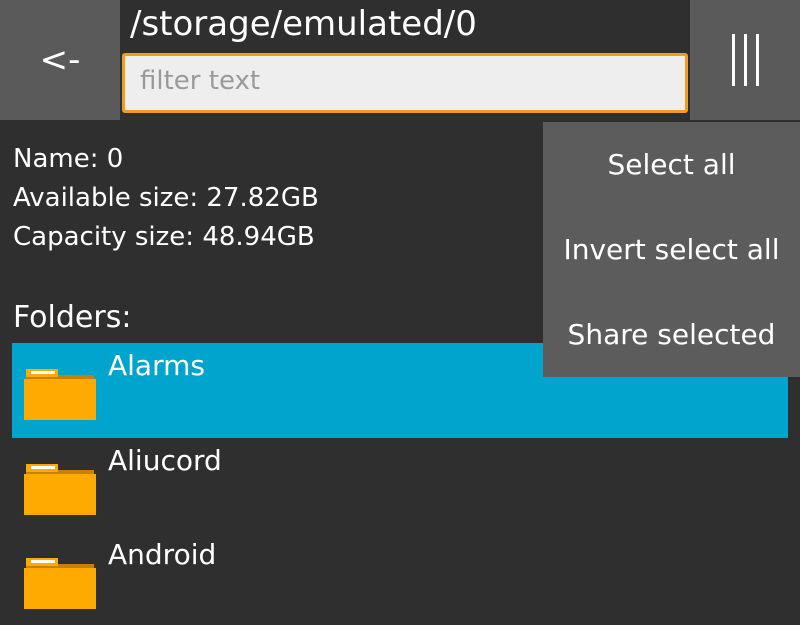  I want to click on header: /storage/emulated/0, so click(405, 60).